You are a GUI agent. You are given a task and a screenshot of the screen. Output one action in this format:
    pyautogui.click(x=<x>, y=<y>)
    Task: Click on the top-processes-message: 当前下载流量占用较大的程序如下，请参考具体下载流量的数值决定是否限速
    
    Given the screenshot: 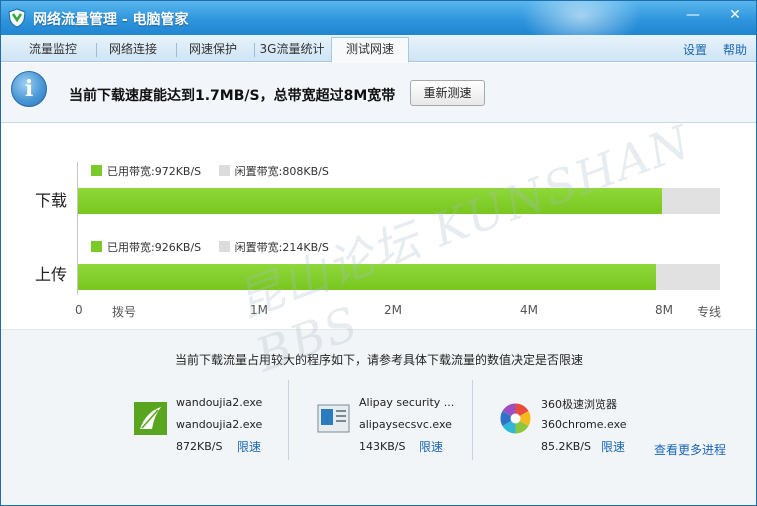 What is the action you would take?
    pyautogui.click(x=379, y=360)
    